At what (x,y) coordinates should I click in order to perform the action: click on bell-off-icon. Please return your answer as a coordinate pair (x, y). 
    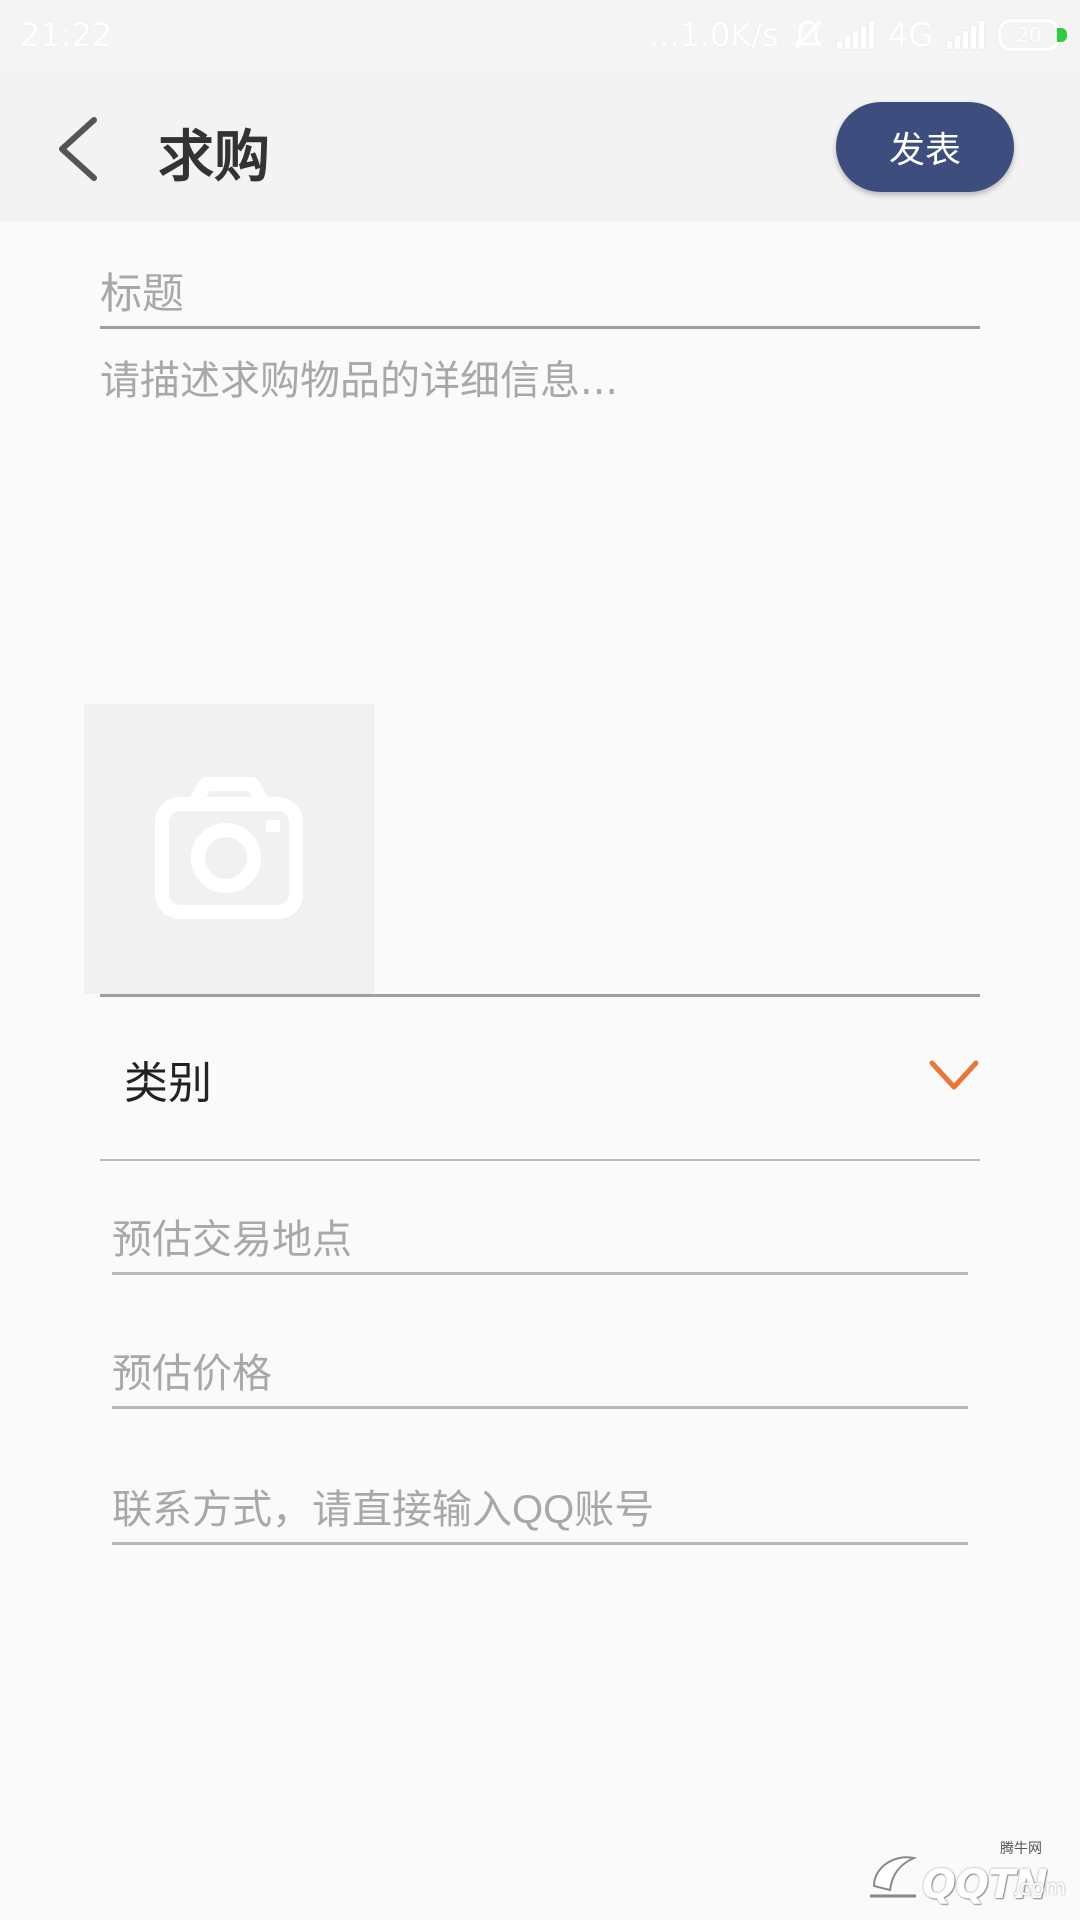
    Looking at the image, I should click on (807, 35).